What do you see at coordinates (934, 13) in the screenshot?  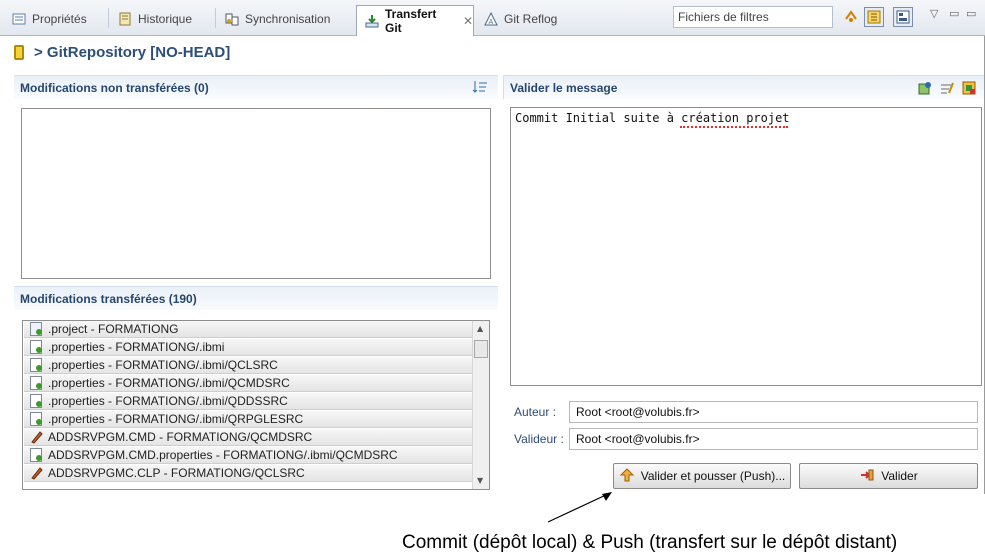 I see `view-menu-icon: ▽` at bounding box center [934, 13].